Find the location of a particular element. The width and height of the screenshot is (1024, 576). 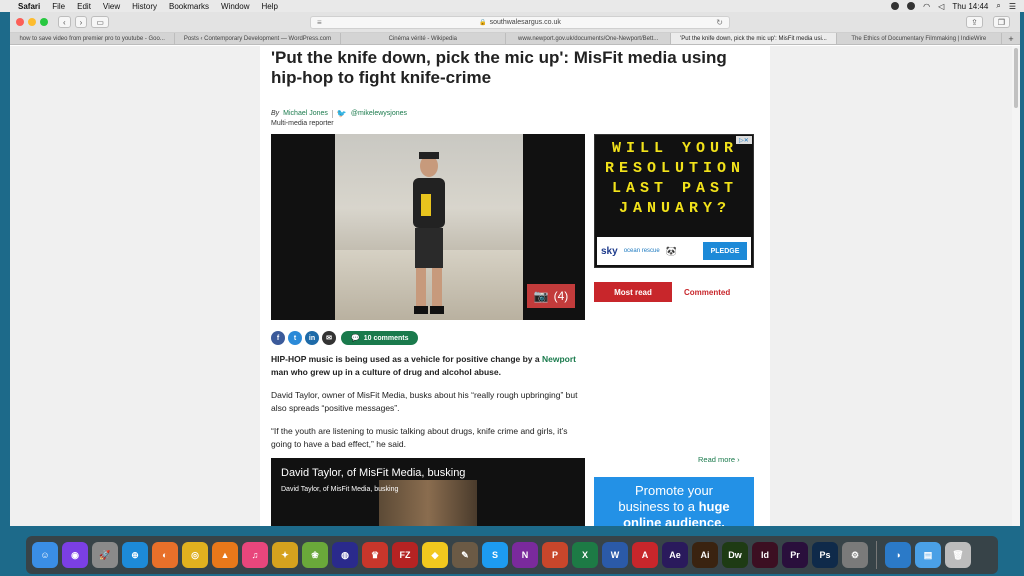

back-button: ‹ is located at coordinates (64, 22).